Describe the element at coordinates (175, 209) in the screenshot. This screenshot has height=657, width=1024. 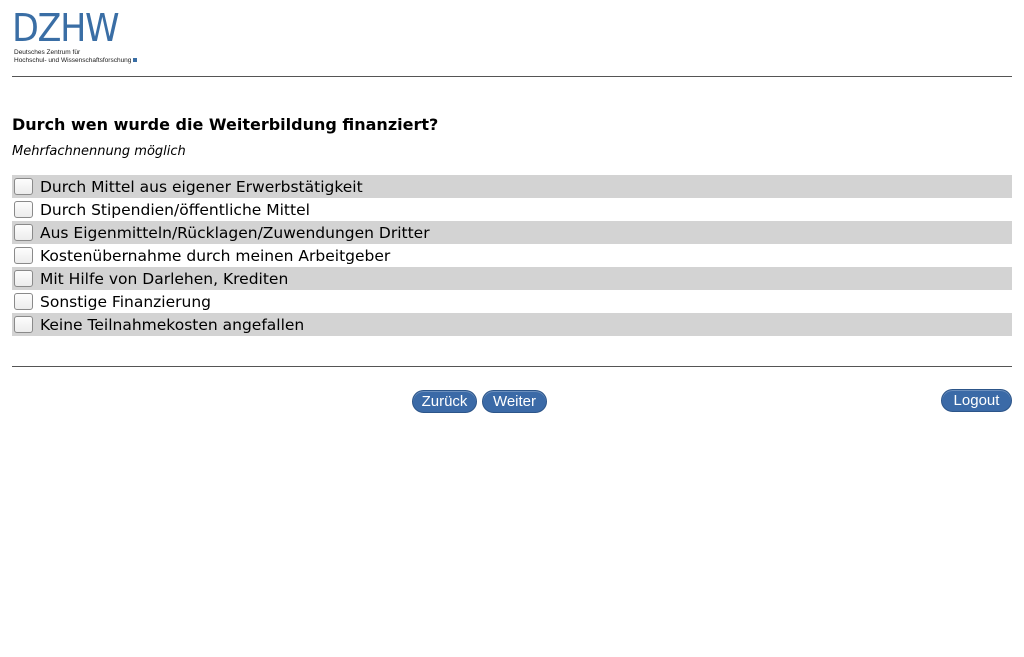
I see `option-label: Durch Stipendien/öffentliche Mittel` at that location.